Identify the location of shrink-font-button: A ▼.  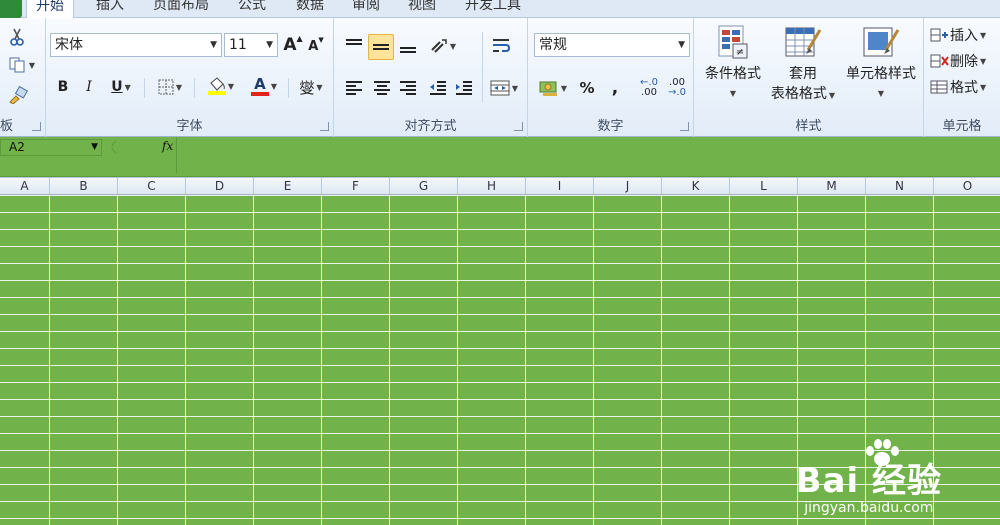
(316, 46).